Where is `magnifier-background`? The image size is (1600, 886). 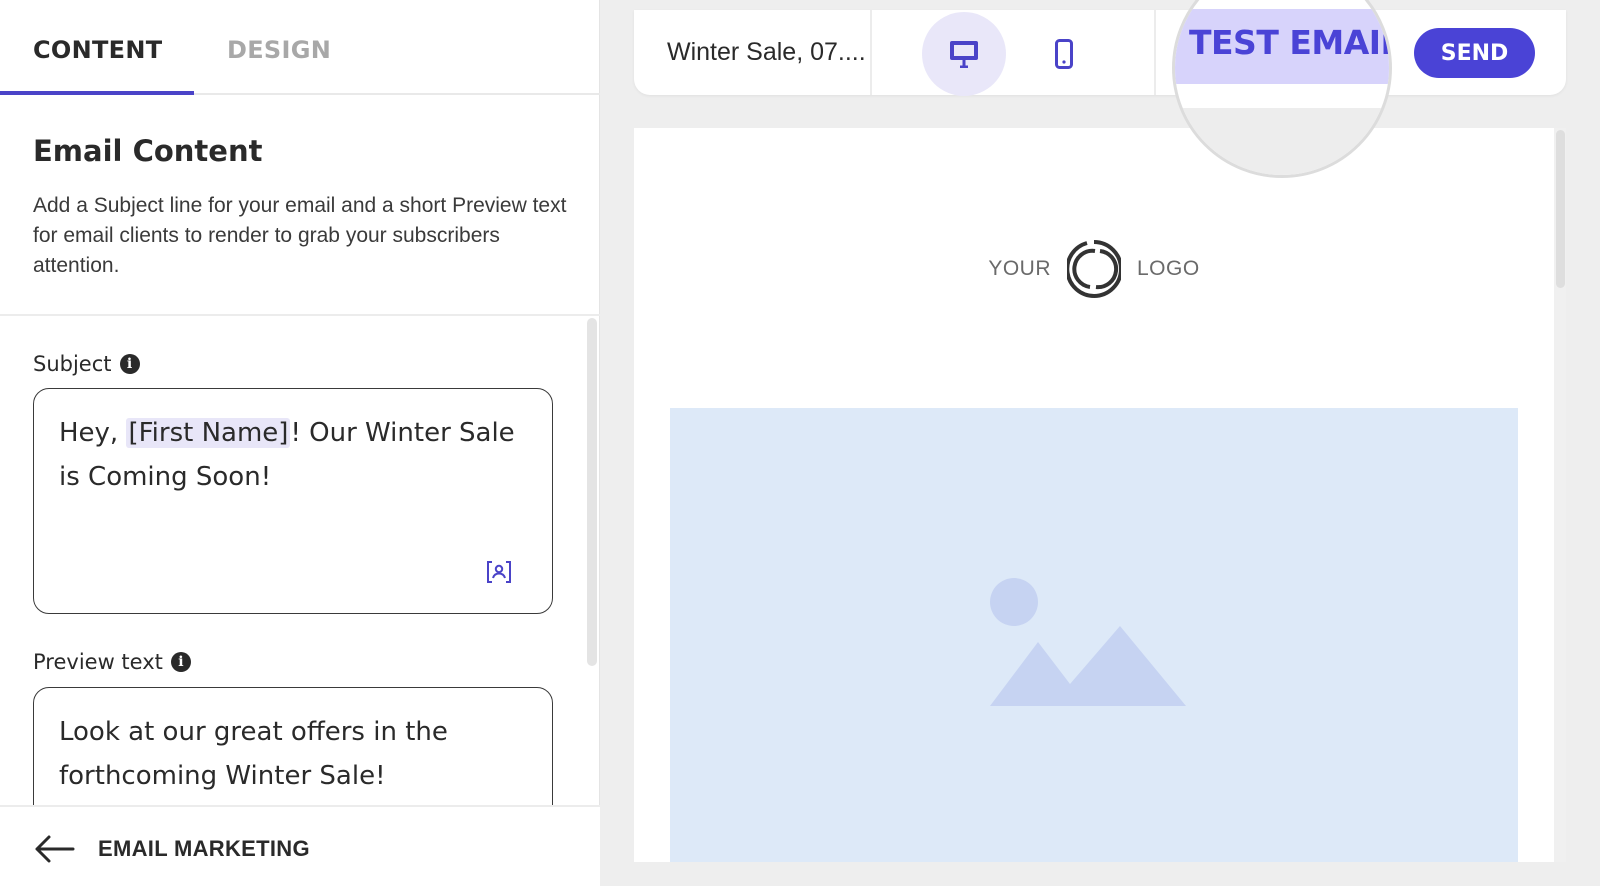 magnifier-background is located at coordinates (1282, 141).